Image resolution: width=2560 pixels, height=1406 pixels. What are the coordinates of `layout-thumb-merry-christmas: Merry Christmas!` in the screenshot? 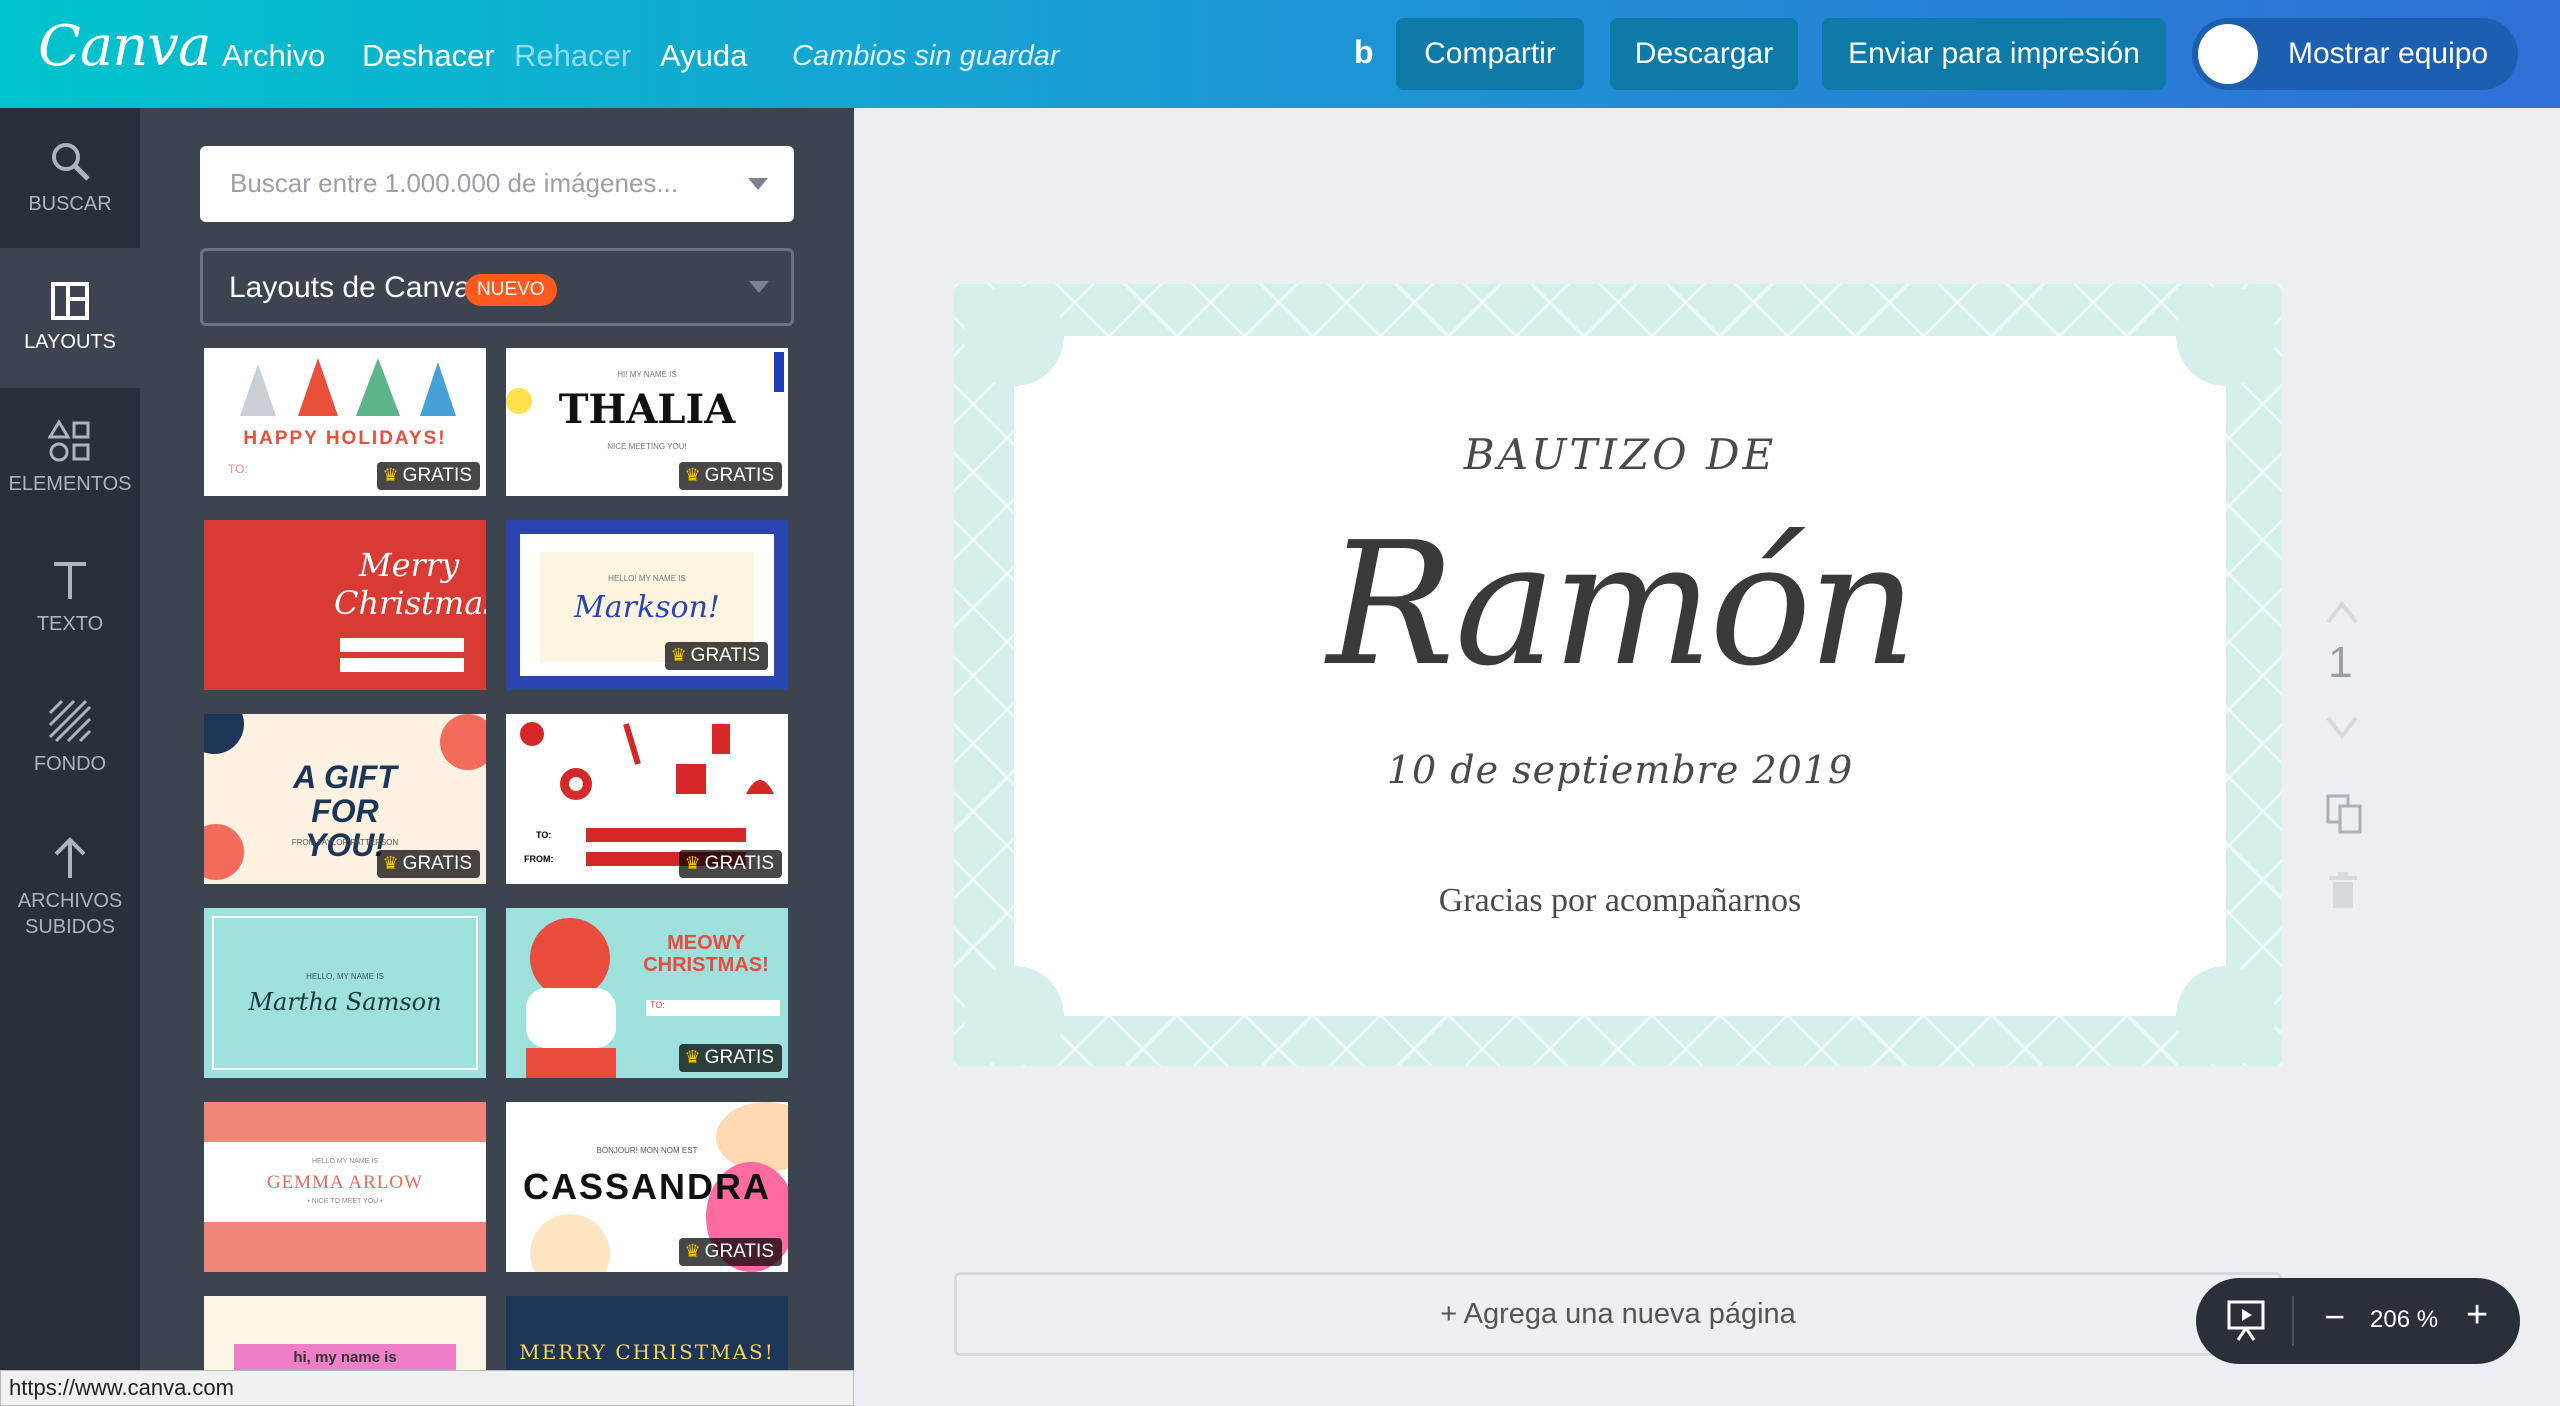 It's located at (345, 605).